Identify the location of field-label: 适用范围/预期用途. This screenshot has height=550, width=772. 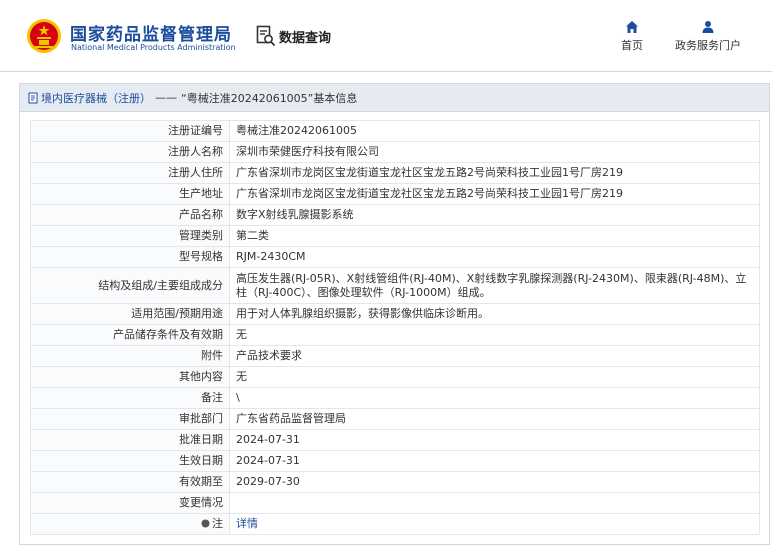
(130, 314).